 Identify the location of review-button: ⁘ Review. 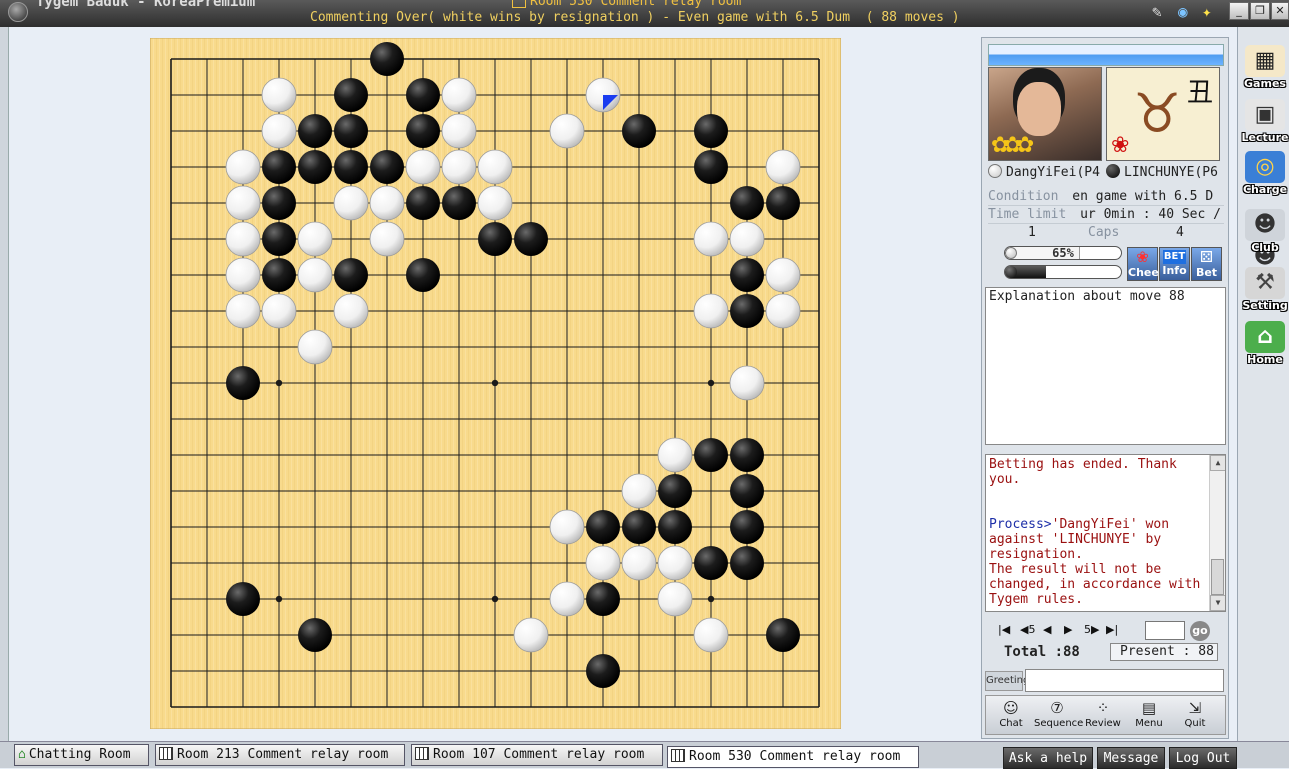
(1103, 713).